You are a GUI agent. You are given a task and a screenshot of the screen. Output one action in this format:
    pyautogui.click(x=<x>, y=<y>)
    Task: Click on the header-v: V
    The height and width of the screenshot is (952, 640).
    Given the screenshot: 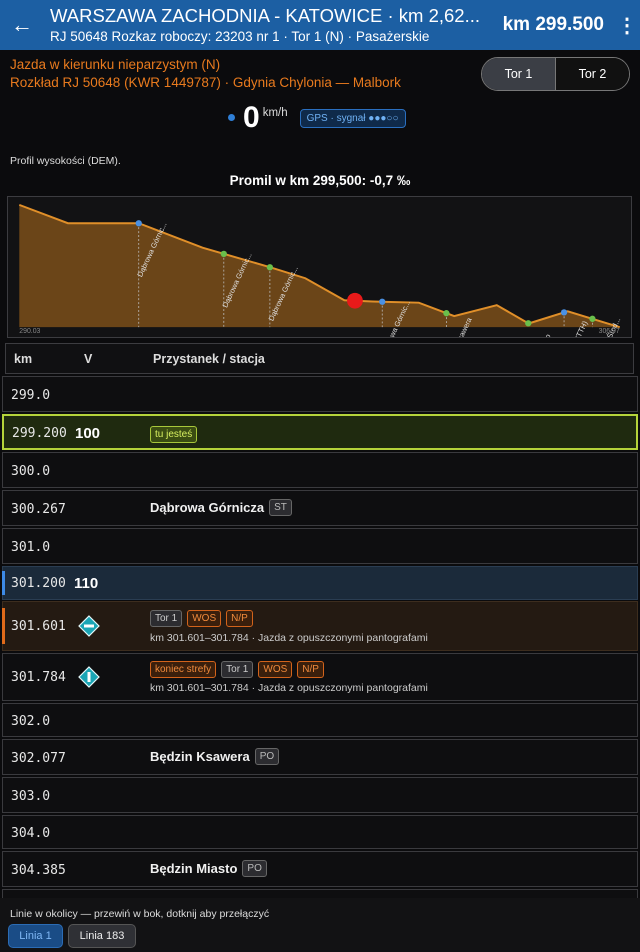 What is the action you would take?
    pyautogui.click(x=88, y=358)
    